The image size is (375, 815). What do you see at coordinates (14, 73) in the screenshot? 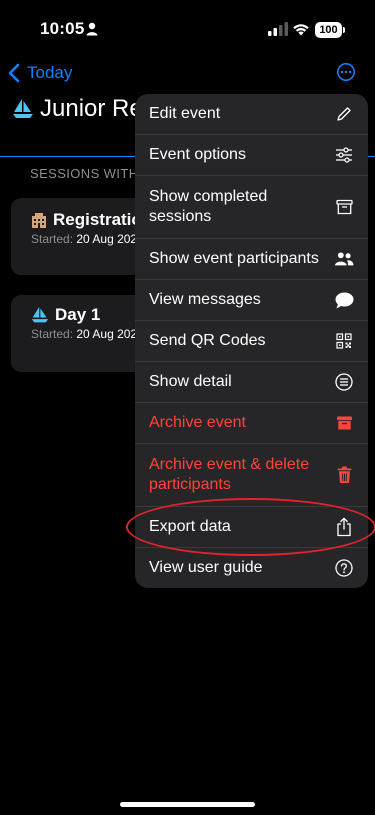
I see `chevron-left-icon` at bounding box center [14, 73].